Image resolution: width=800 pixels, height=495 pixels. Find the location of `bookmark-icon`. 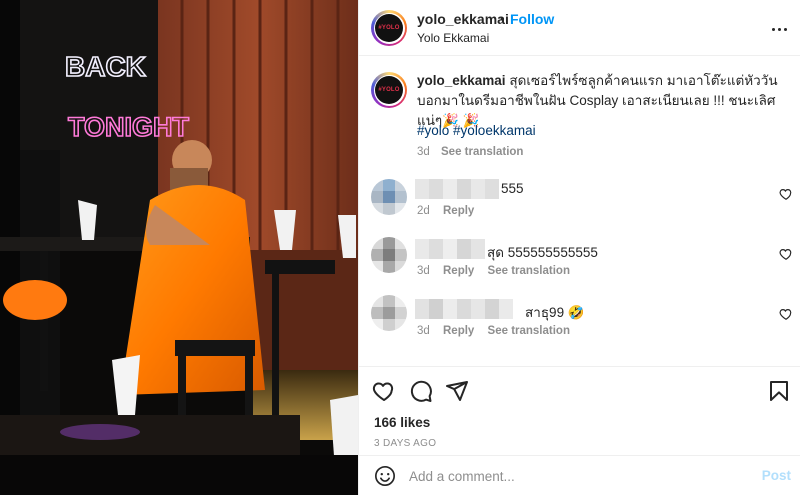

bookmark-icon is located at coordinates (779, 391).